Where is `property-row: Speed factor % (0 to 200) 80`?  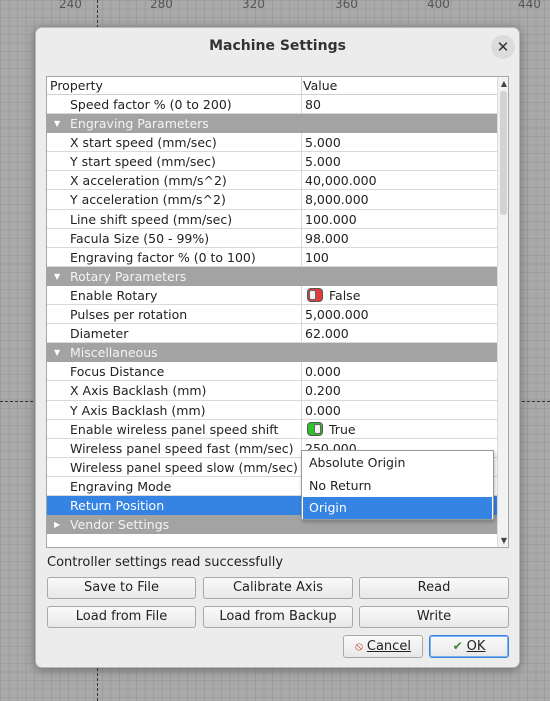 property-row: Speed factor % (0 to 200) 80 is located at coordinates (272, 105).